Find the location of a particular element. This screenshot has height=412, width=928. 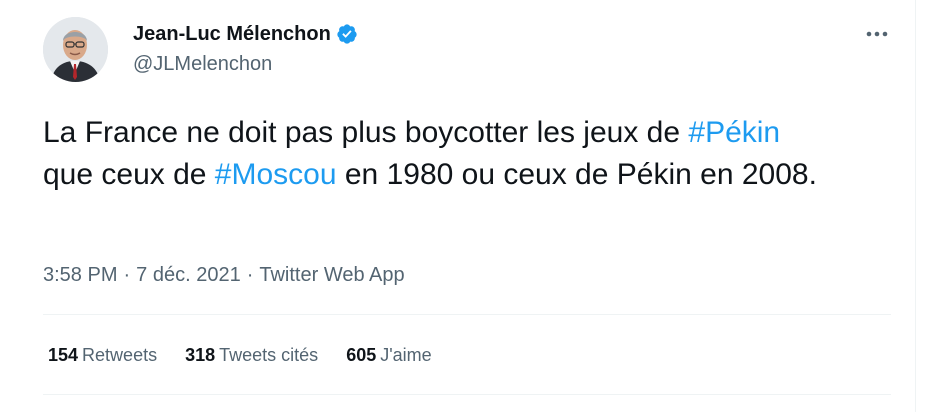

retweets-stat: 154 Retweets is located at coordinates (102, 355).